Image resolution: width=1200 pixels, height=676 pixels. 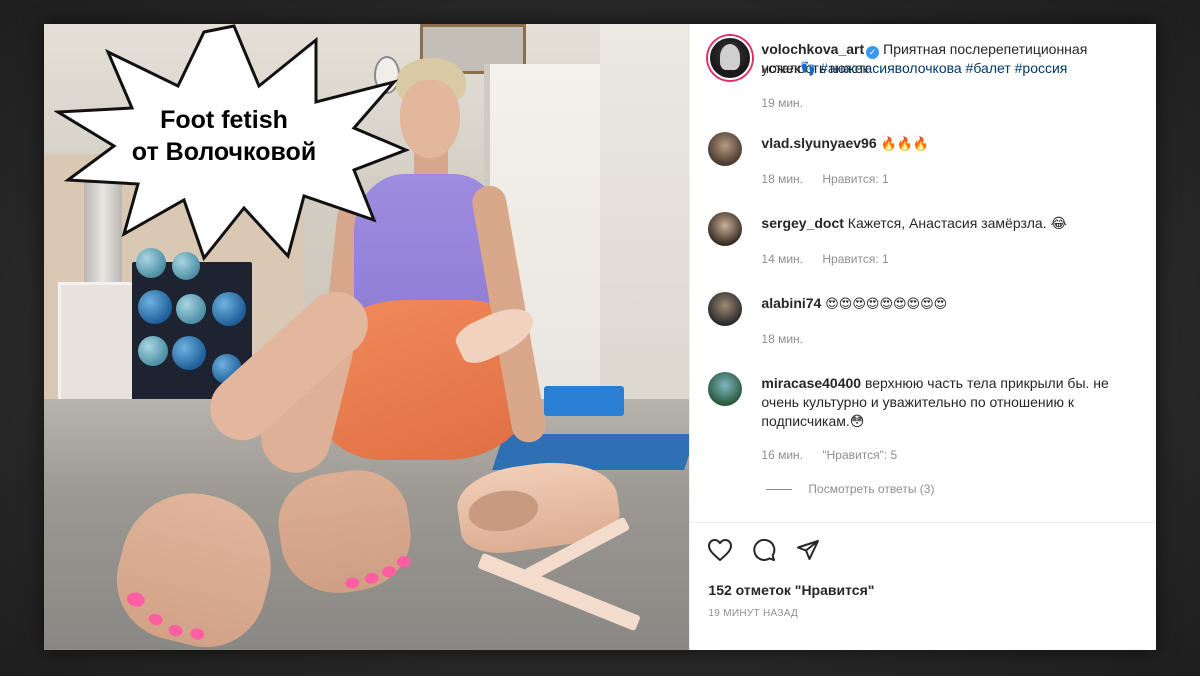 I want to click on comment-meta: 18 мин., so click(x=790, y=339).